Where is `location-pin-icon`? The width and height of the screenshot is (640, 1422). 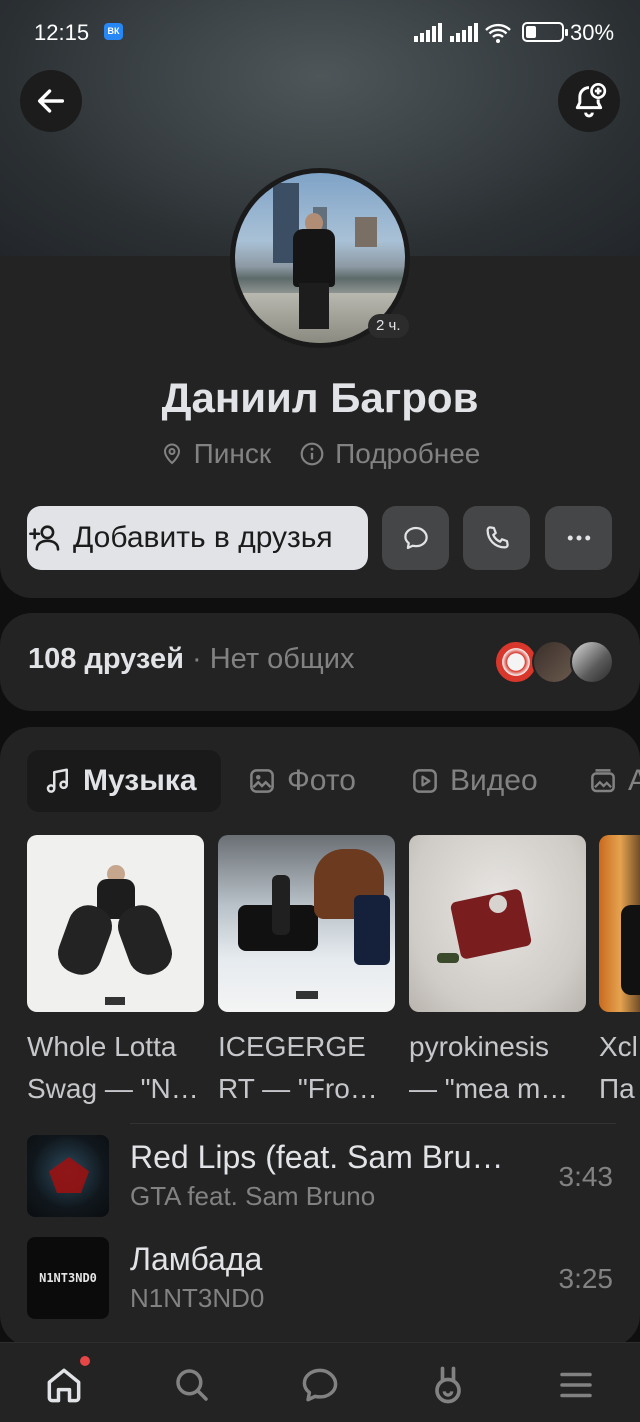 location-pin-icon is located at coordinates (171, 454).